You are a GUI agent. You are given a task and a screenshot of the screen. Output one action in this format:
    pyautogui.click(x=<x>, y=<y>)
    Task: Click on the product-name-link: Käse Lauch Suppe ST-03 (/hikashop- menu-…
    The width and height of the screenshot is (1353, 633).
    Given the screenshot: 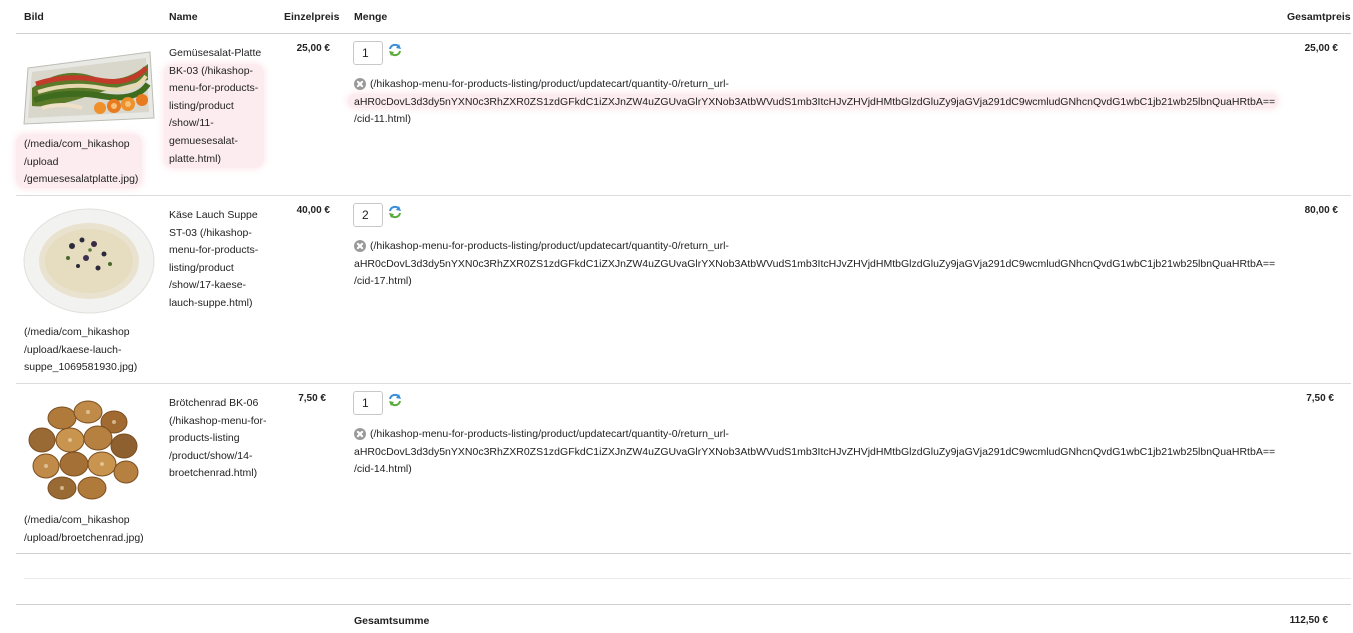 What is the action you would take?
    pyautogui.click(x=213, y=260)
    